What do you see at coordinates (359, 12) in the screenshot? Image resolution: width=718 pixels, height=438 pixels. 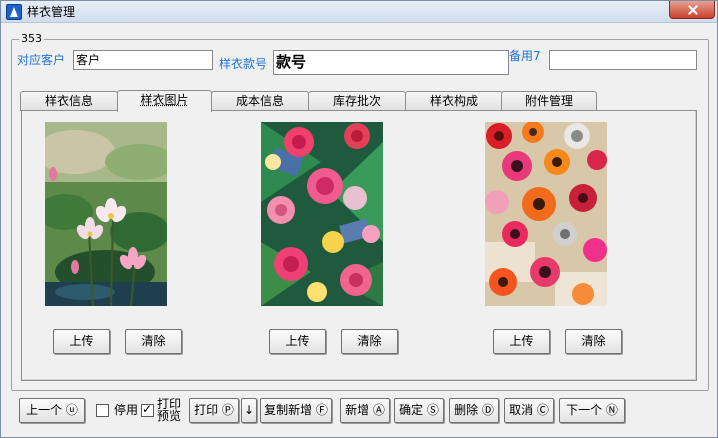 I see `title-bar: 样衣管理` at bounding box center [359, 12].